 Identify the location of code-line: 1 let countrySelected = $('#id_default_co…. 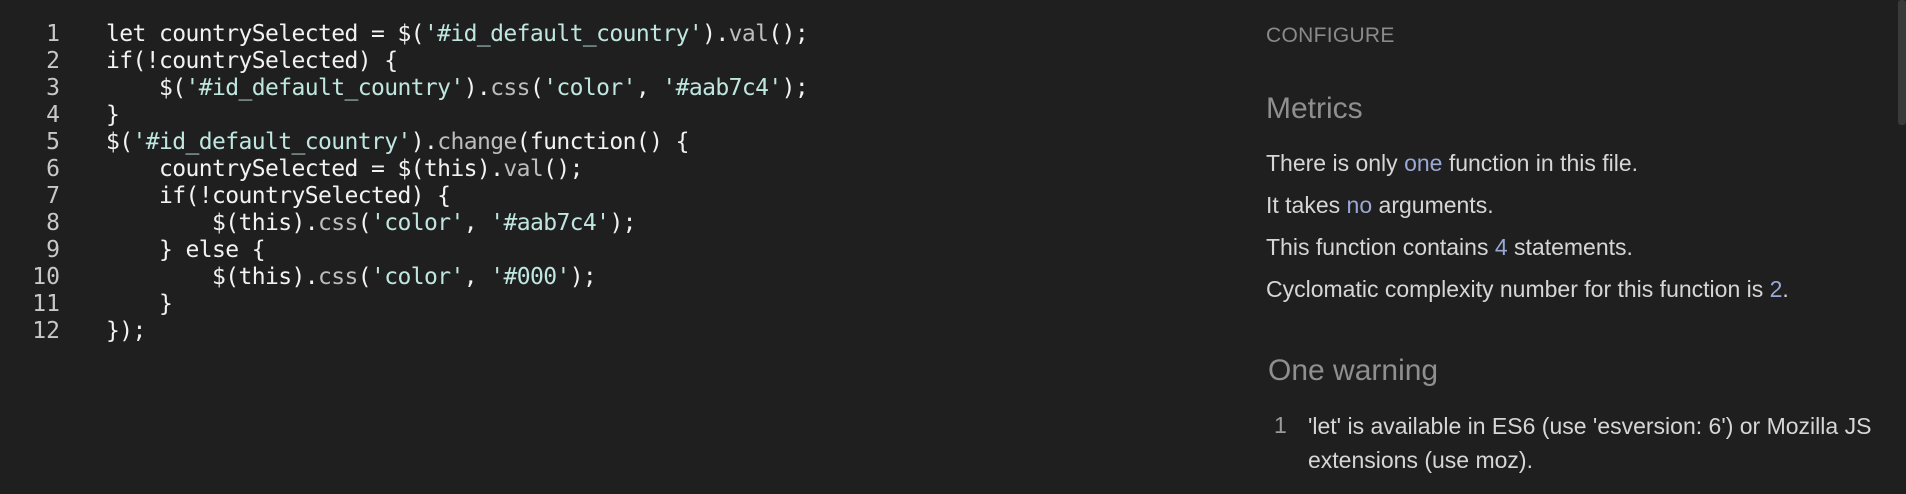
(615, 34).